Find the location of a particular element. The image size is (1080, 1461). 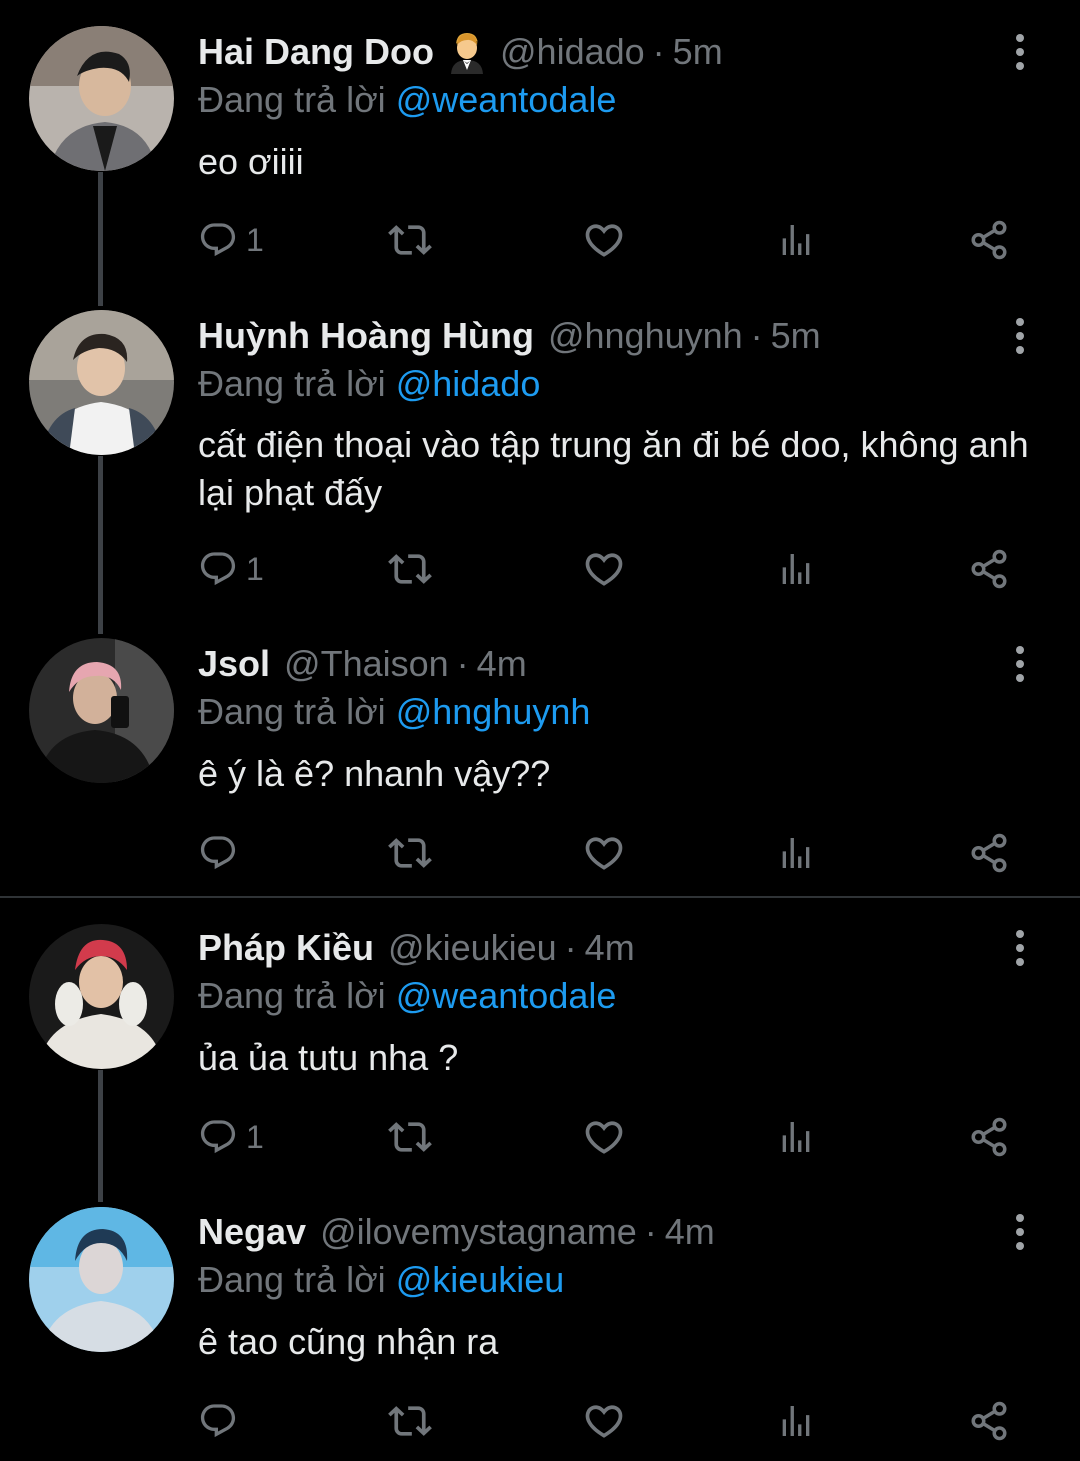

display-name: Negav is located at coordinates (252, 1232).